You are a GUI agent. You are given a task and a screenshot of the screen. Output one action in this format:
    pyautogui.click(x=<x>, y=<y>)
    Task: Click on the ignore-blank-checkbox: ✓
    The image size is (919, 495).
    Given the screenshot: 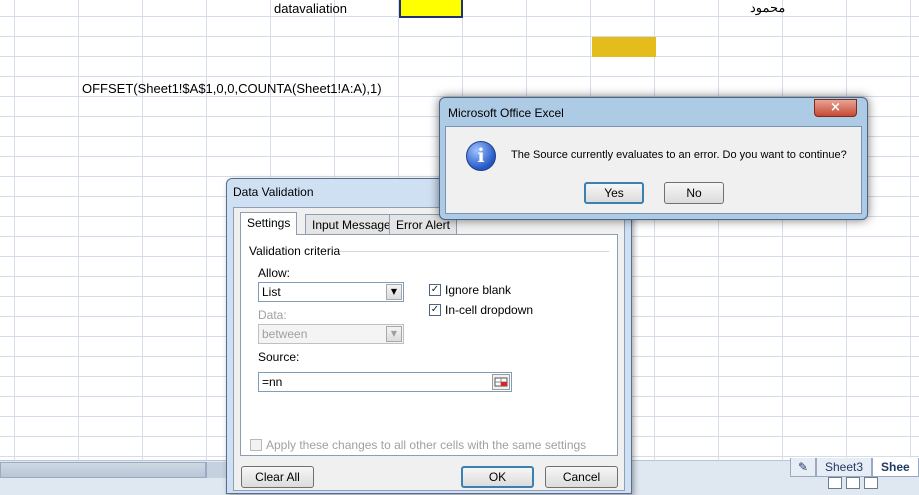 What is the action you would take?
    pyautogui.click(x=435, y=290)
    